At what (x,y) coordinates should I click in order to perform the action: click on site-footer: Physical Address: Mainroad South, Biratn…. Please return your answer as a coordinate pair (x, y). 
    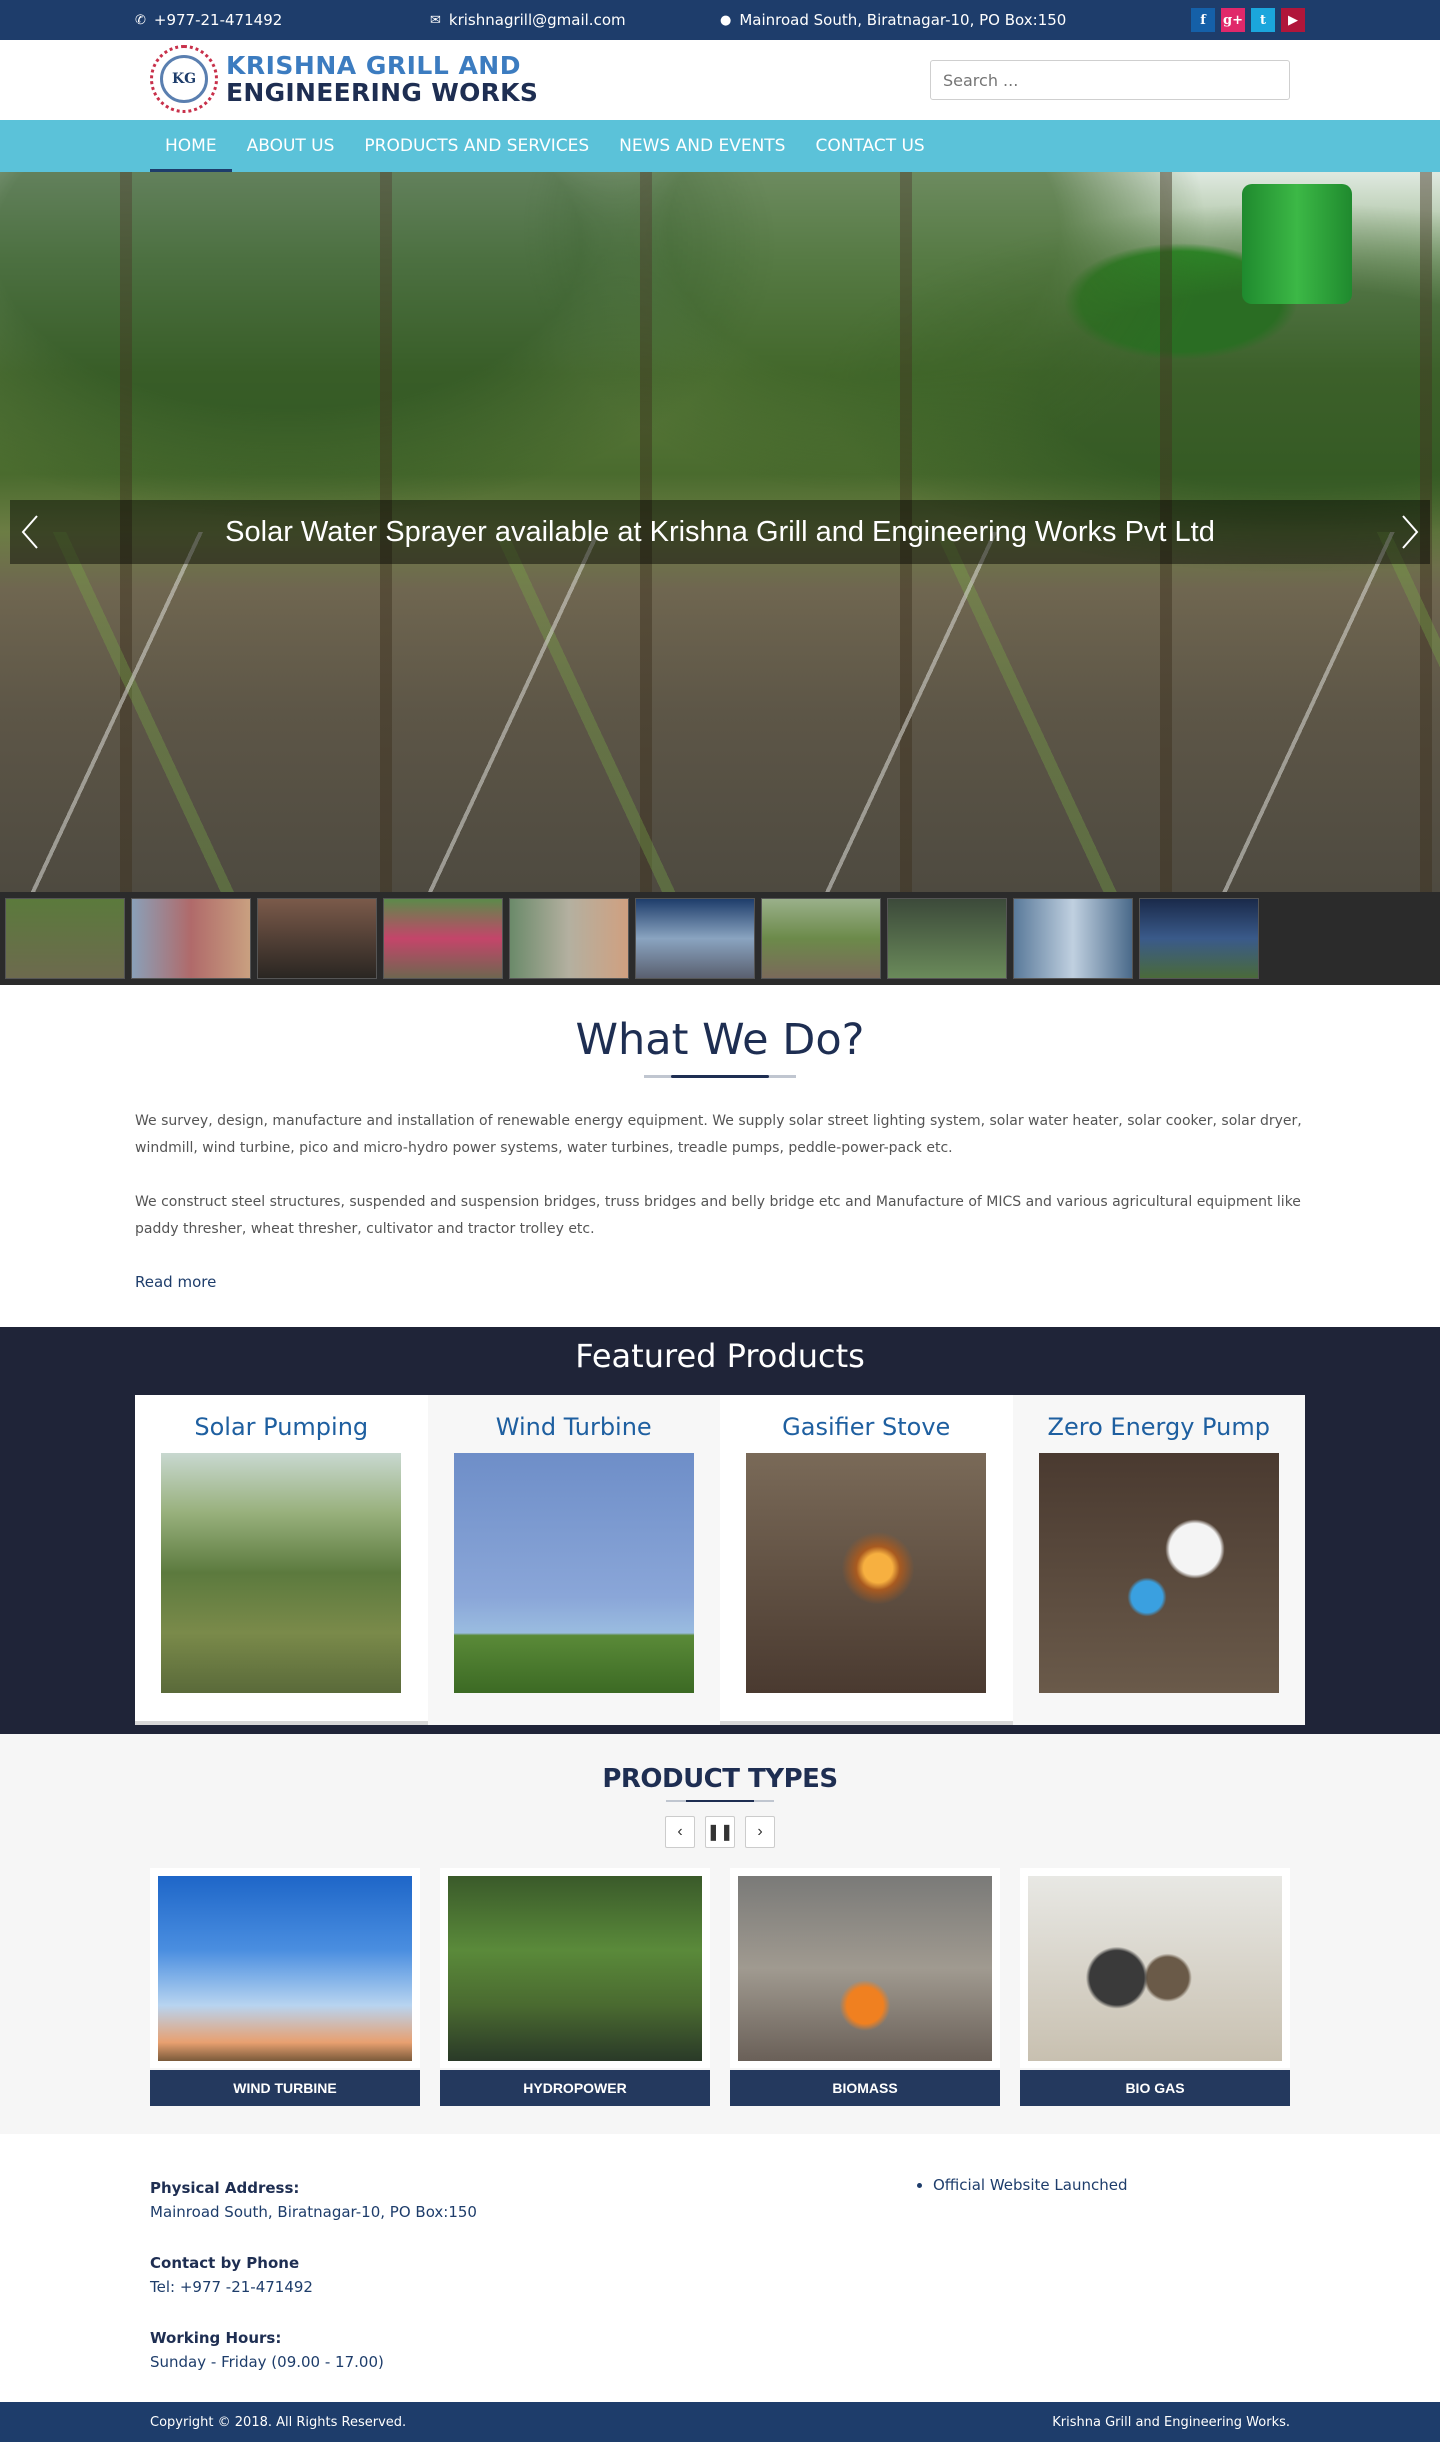
    Looking at the image, I should click on (720, 2268).